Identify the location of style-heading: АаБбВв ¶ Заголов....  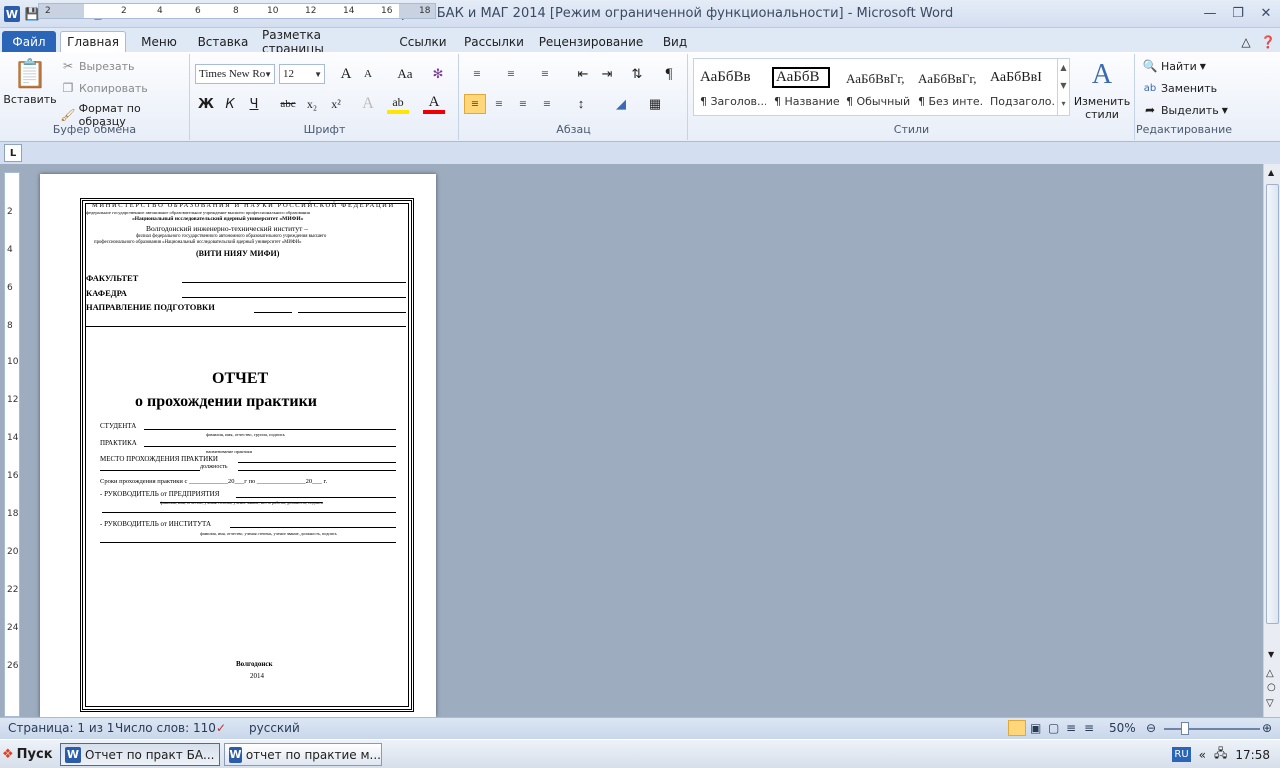
(732, 87).